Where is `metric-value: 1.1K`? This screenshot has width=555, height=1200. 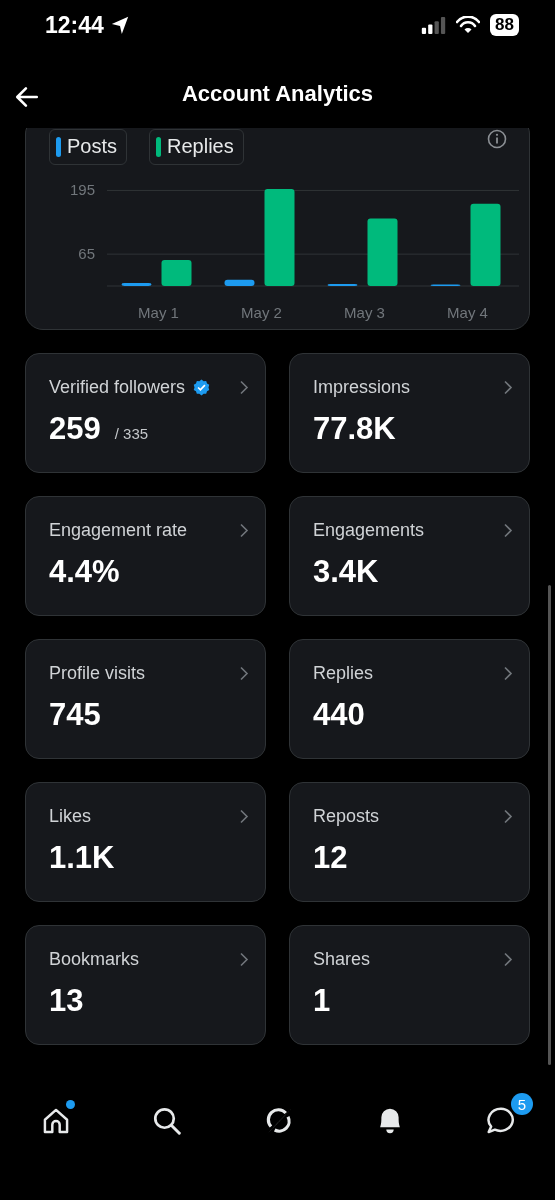 metric-value: 1.1K is located at coordinates (82, 858).